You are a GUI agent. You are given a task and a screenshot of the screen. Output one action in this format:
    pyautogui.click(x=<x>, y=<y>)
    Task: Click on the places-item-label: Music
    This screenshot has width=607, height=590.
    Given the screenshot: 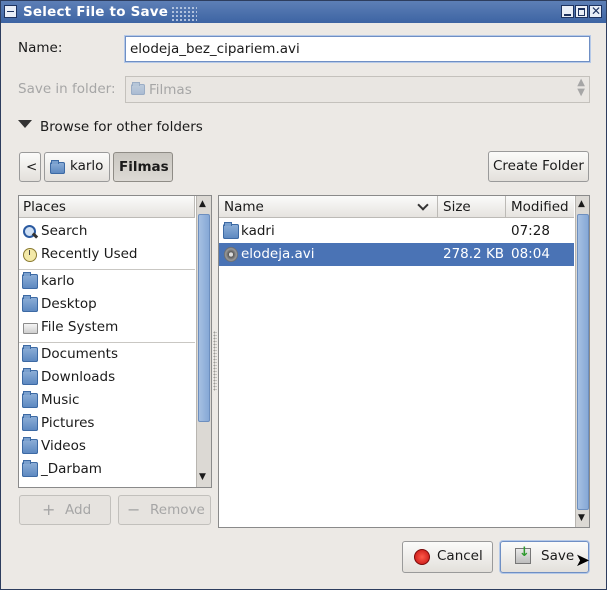 What is the action you would take?
    pyautogui.click(x=60, y=400)
    